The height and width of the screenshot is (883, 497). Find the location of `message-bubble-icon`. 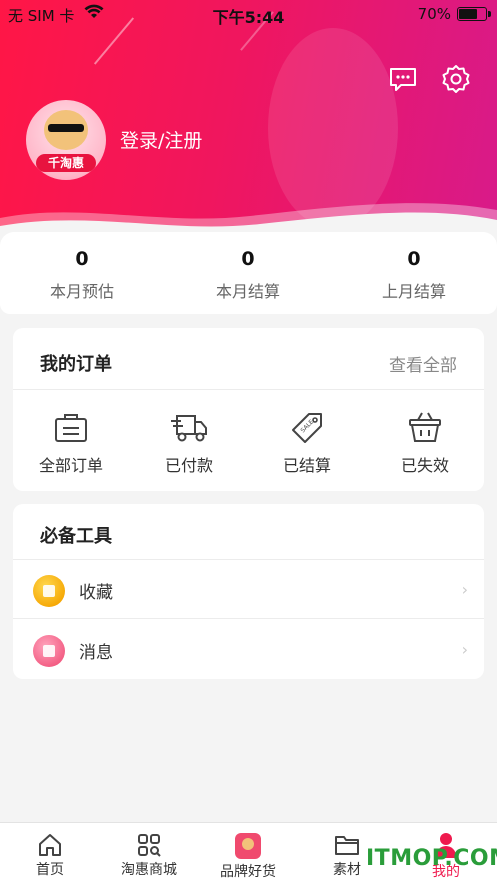

message-bubble-icon is located at coordinates (403, 79).